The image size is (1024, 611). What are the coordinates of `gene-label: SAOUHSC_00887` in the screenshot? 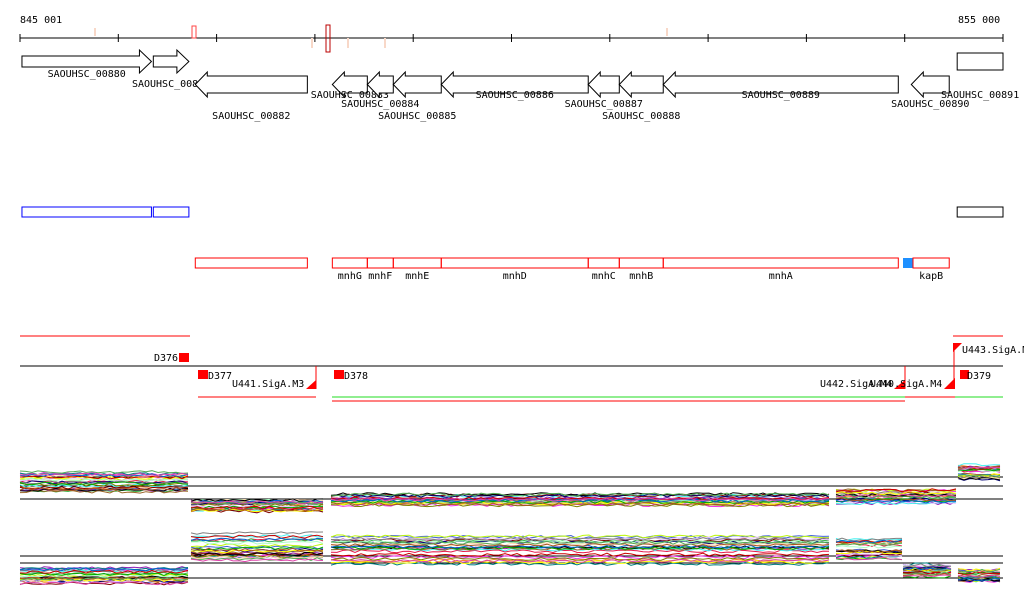 It's located at (604, 104).